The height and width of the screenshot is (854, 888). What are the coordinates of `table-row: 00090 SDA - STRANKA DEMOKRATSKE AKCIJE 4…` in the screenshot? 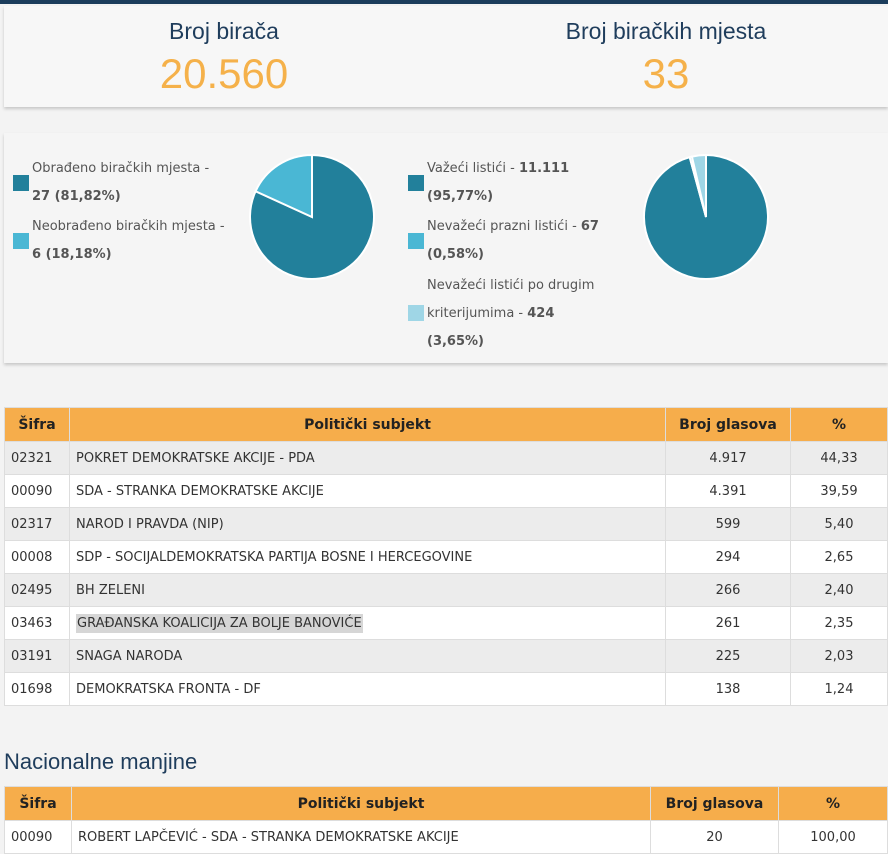 It's located at (446, 491).